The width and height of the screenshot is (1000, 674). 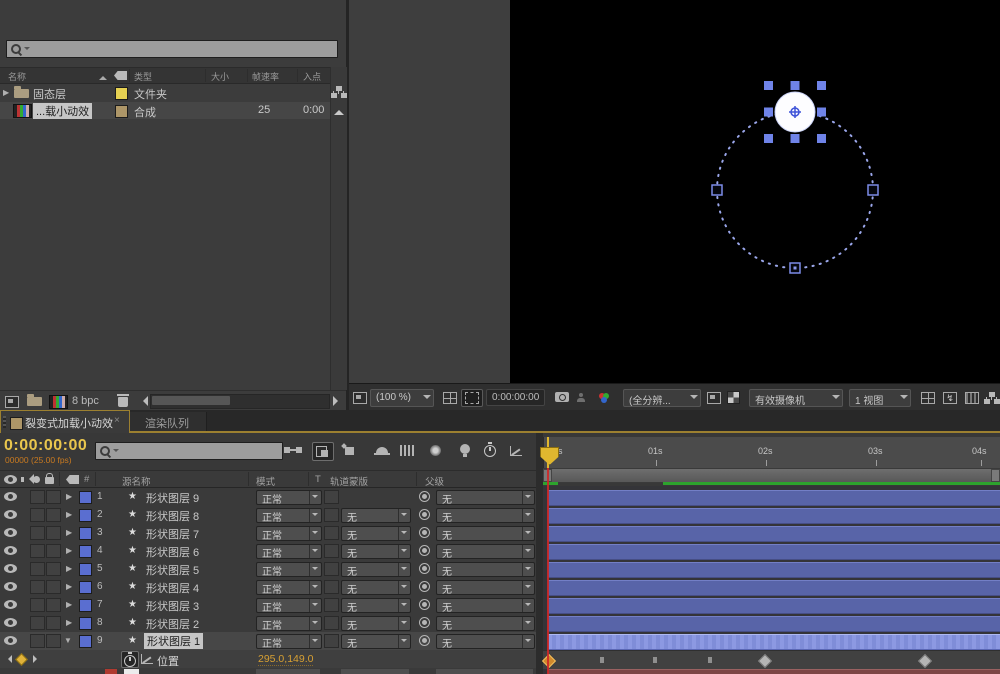 What do you see at coordinates (549, 661) in the screenshot?
I see `keyframe-selected` at bounding box center [549, 661].